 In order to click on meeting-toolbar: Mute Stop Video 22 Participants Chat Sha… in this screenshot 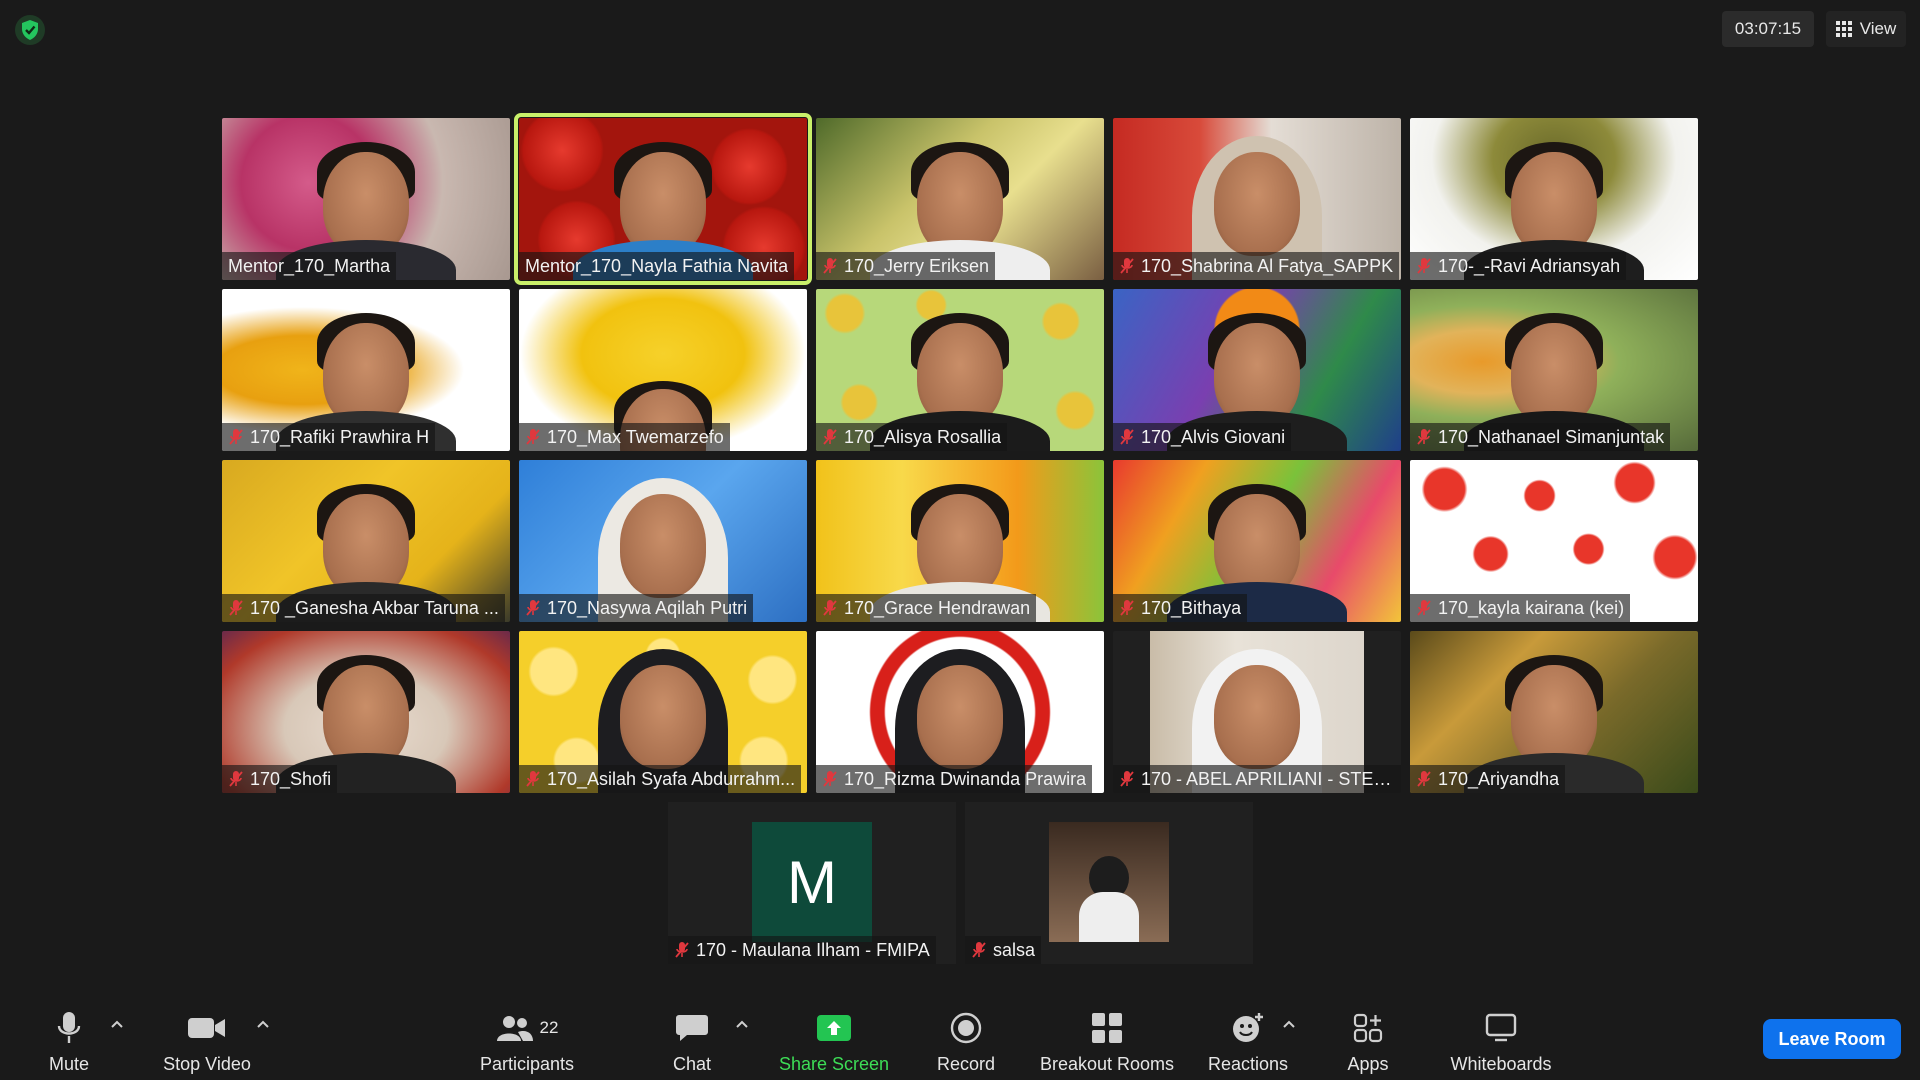, I will do `click(960, 1034)`.